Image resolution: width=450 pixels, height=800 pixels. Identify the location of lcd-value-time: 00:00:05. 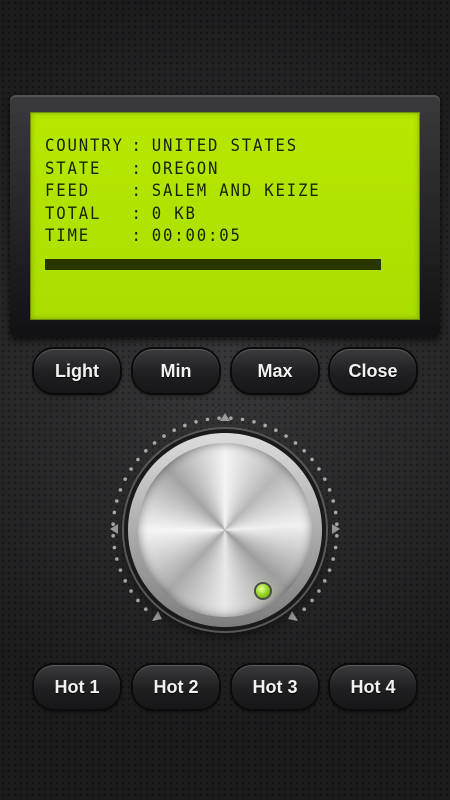
(196, 236).